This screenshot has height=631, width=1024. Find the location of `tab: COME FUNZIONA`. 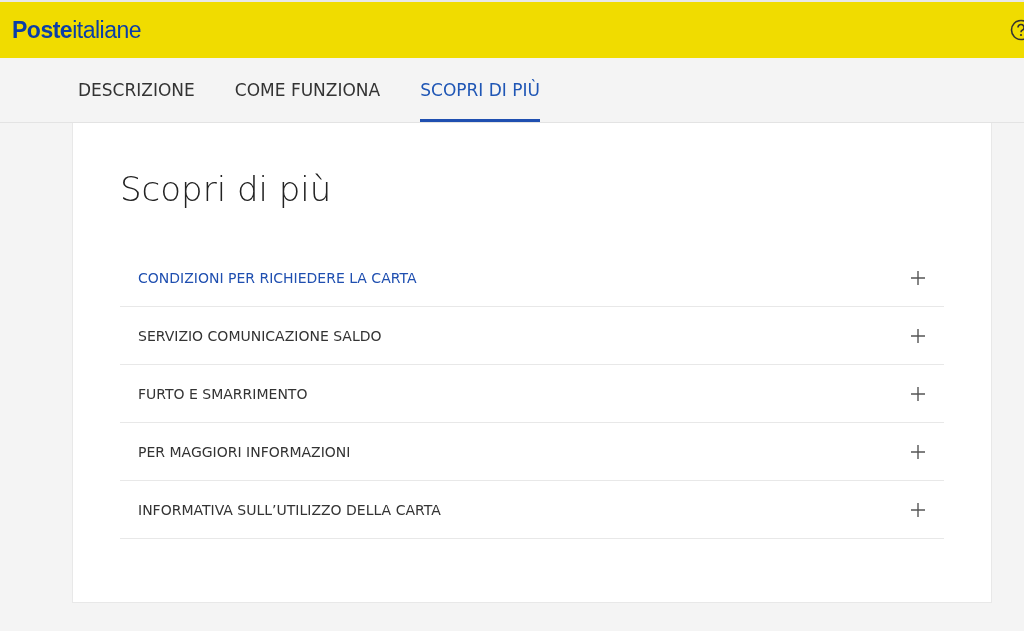

tab: COME FUNZIONA is located at coordinates (307, 90).